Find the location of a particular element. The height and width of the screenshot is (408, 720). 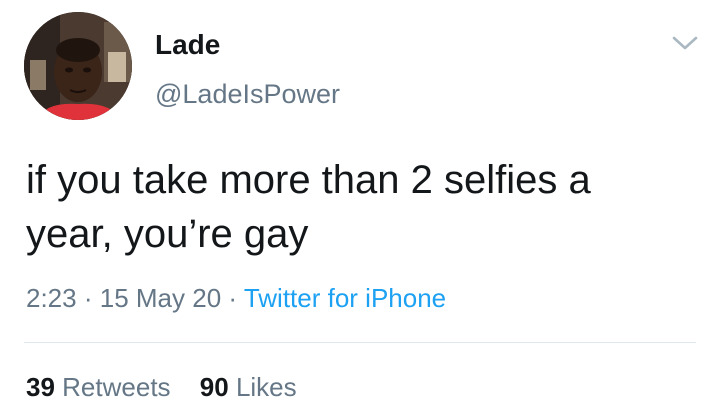

display-name: Lade is located at coordinates (187, 45).